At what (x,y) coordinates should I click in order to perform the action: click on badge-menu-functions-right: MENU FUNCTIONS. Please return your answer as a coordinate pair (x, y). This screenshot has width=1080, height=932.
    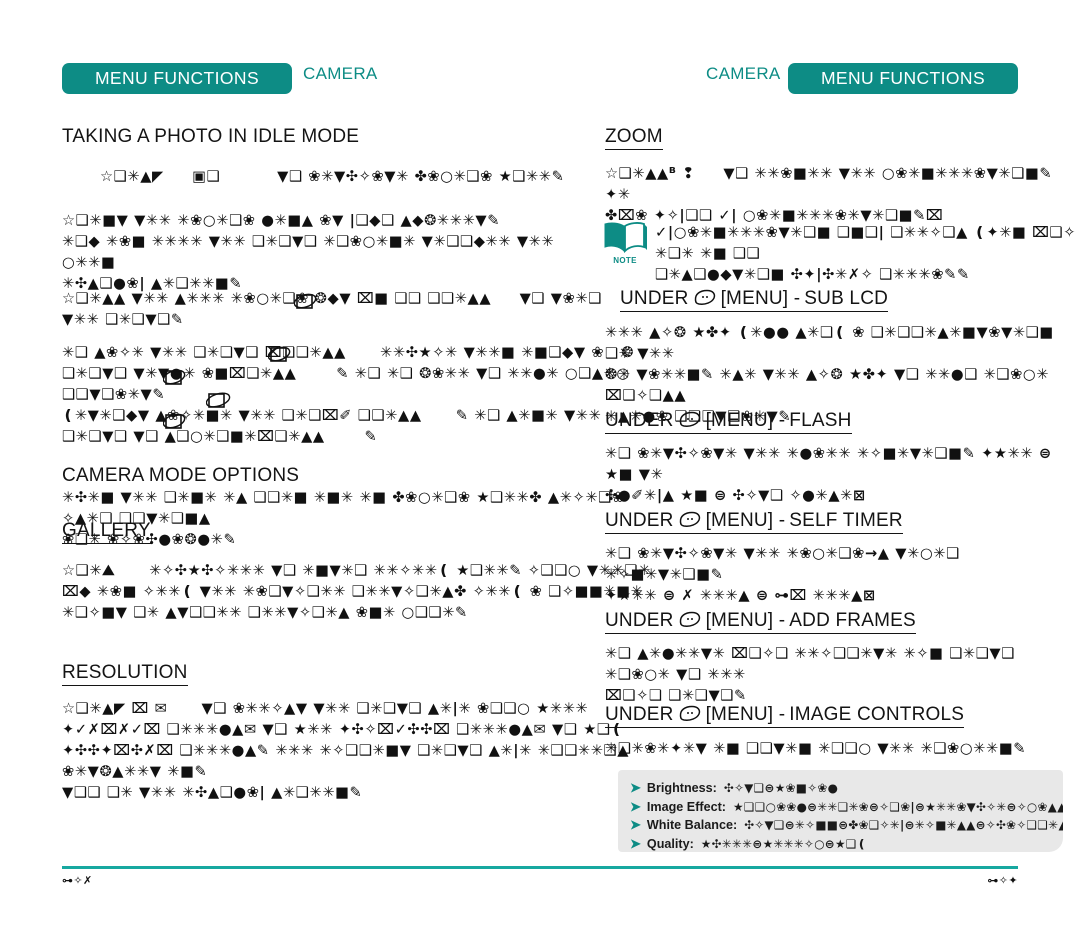
    Looking at the image, I should click on (903, 78).